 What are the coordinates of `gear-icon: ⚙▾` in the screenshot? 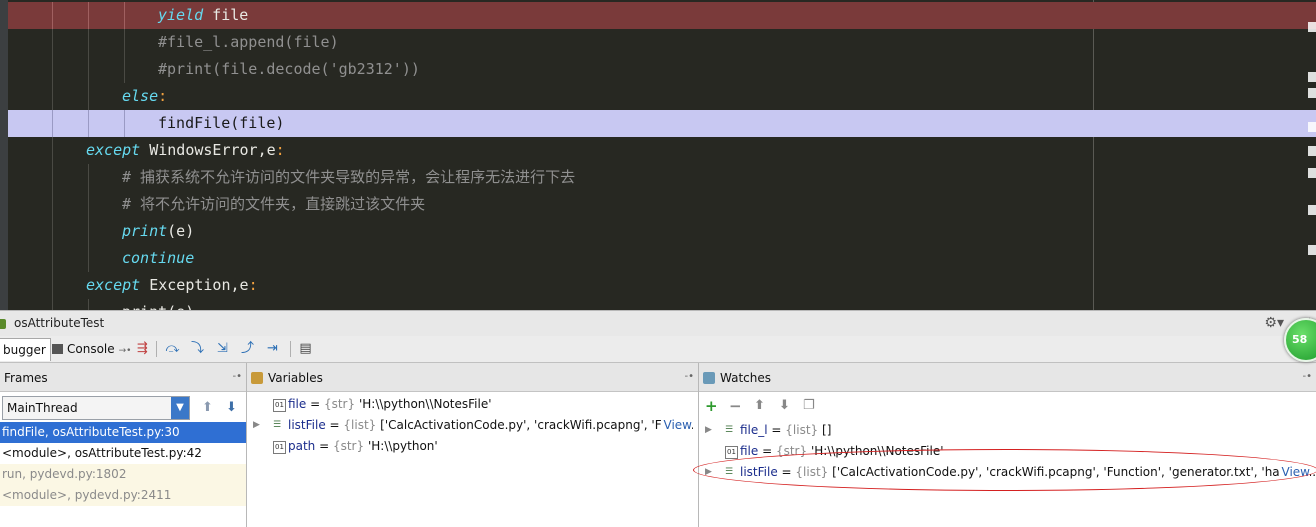 It's located at (1274, 323).